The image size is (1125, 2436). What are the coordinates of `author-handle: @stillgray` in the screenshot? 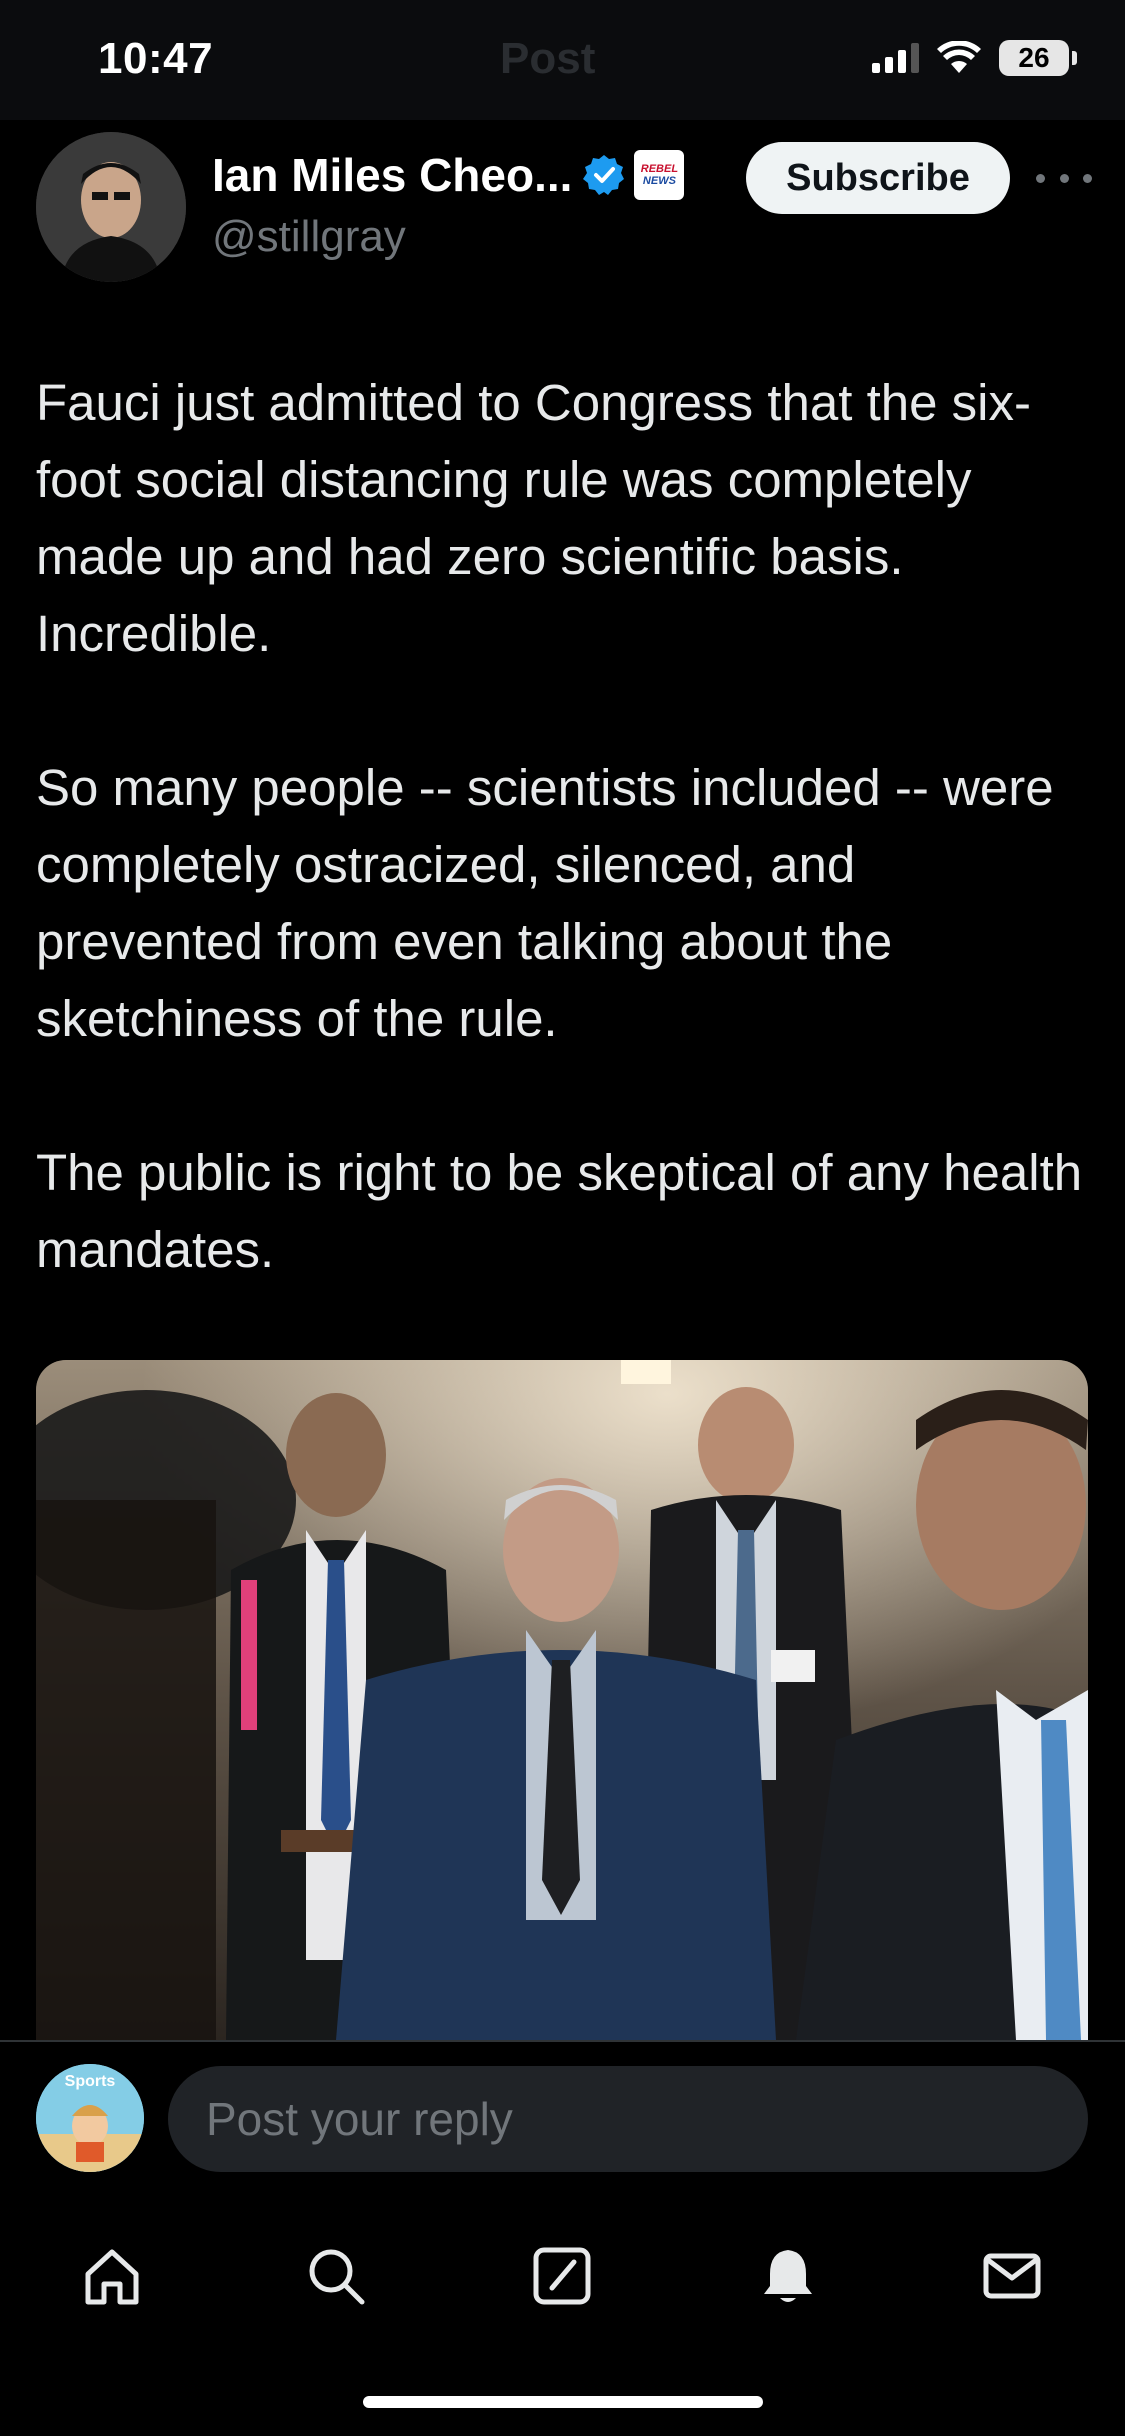 It's located at (309, 237).